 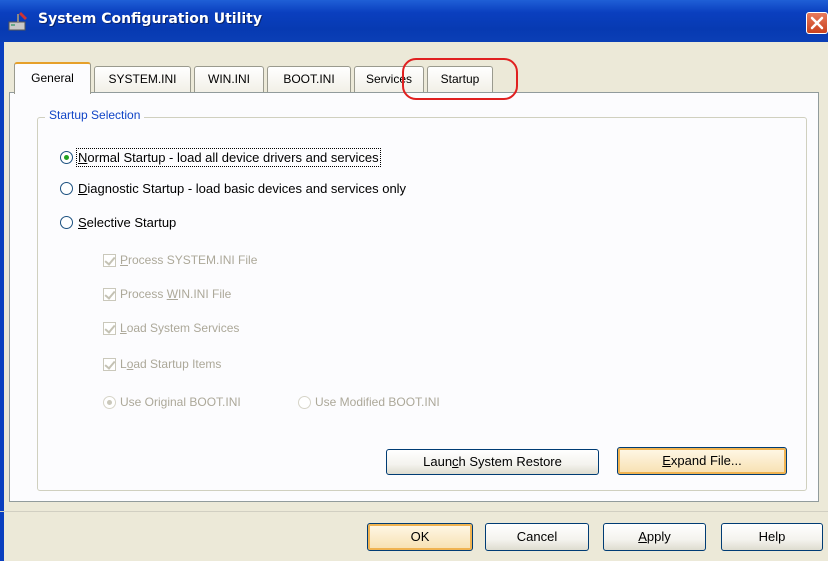 I want to click on window-title: System Configuration Utility, so click(x=150, y=19).